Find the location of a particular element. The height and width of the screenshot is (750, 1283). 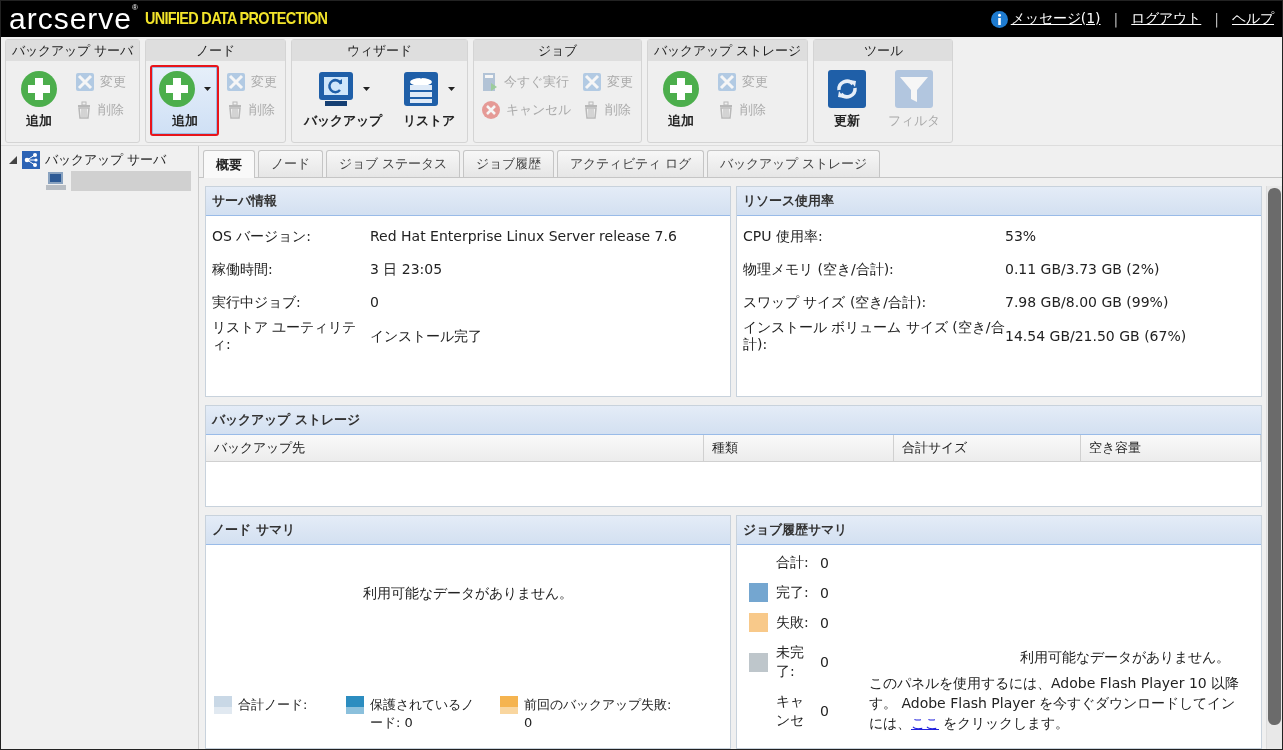

panel-header: ノード サマリ is located at coordinates (468, 530).